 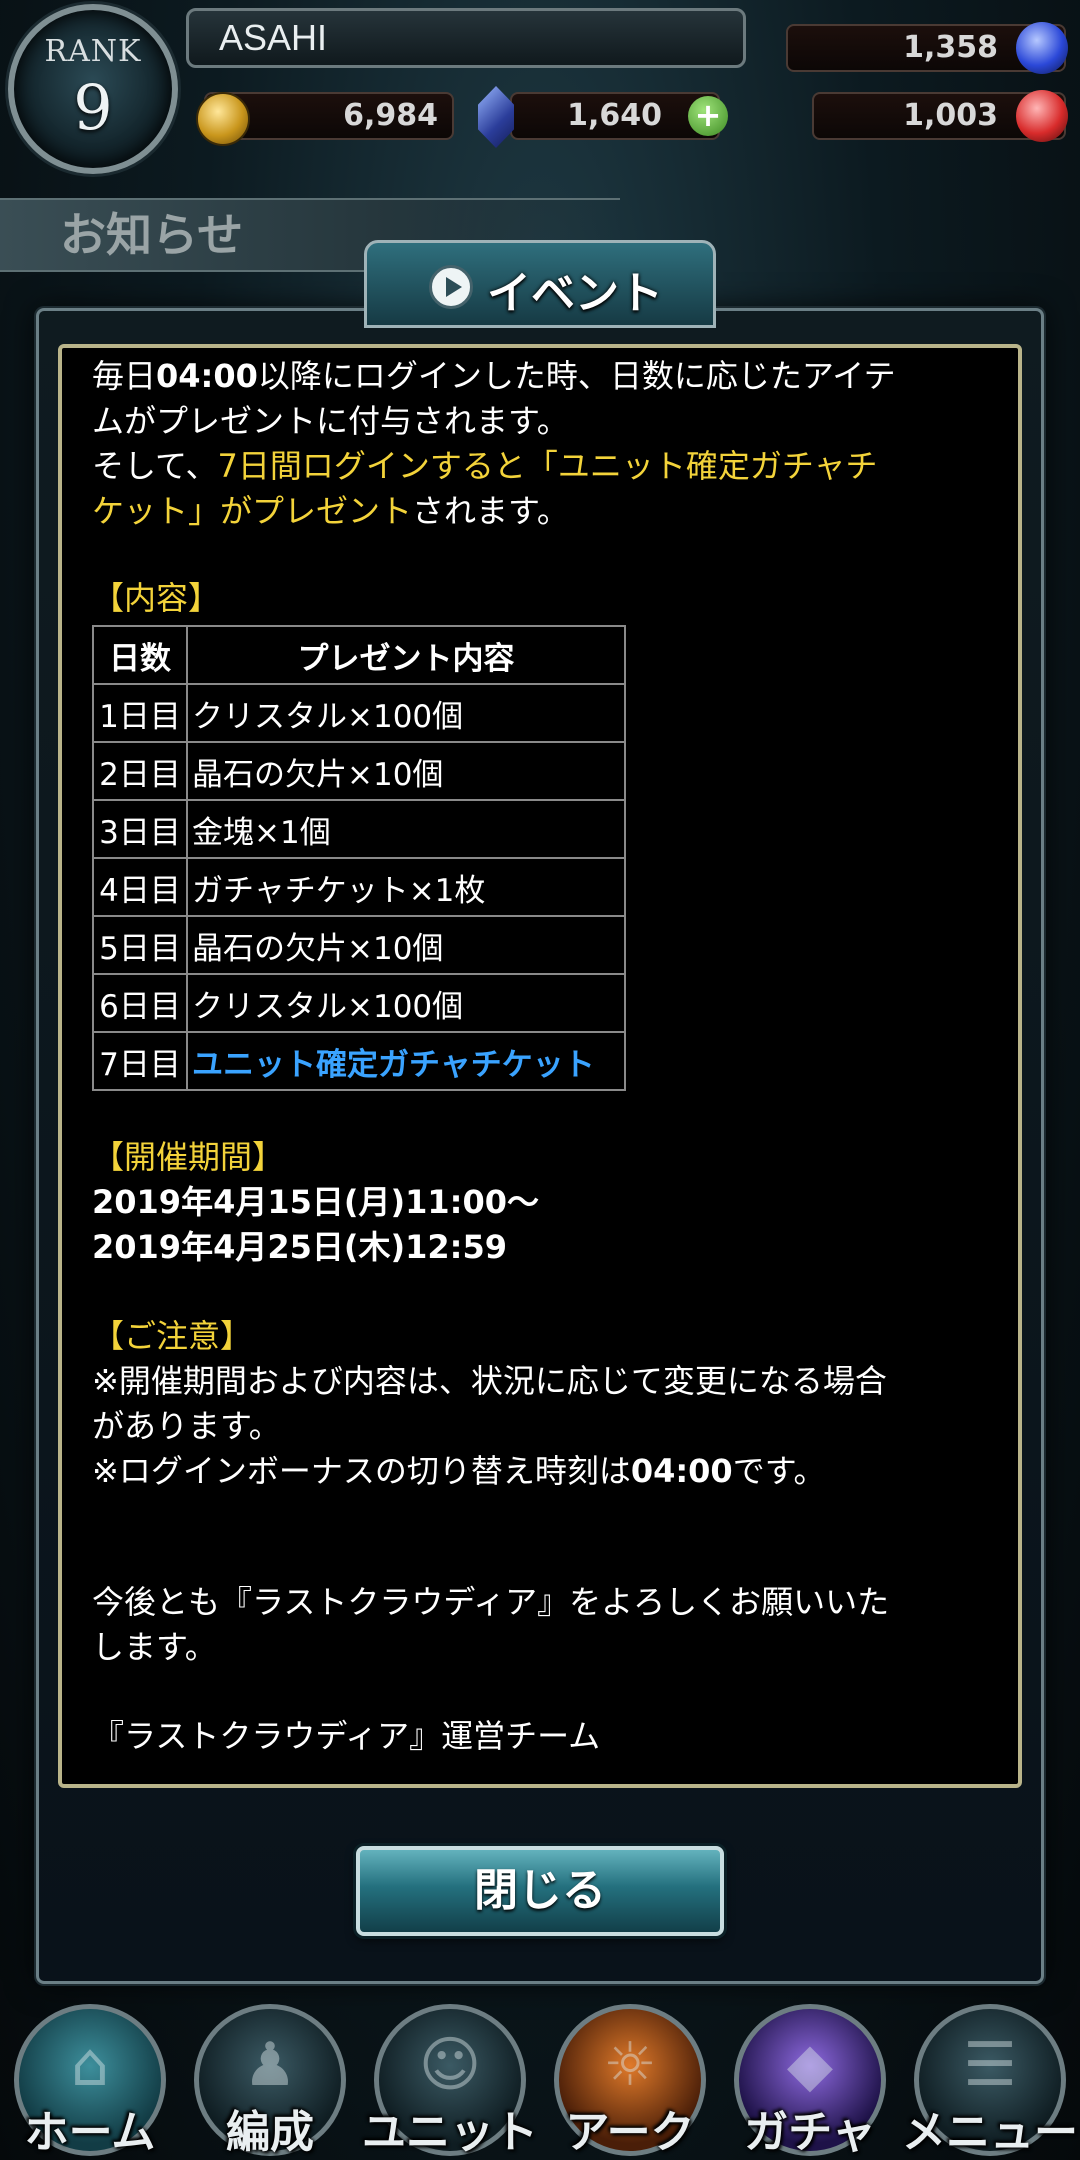 I want to click on reward-day: 7日目, so click(x=140, y=1061).